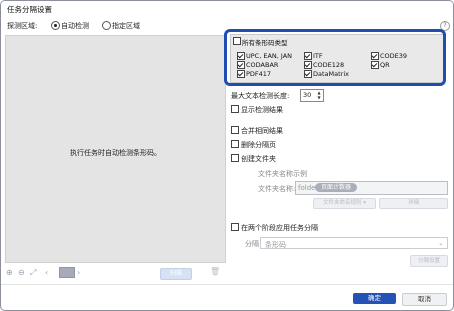 The image size is (454, 311). What do you see at coordinates (115, 153) in the screenshot?
I see `preview-message: 执行任务时自动检测条形码。` at bounding box center [115, 153].